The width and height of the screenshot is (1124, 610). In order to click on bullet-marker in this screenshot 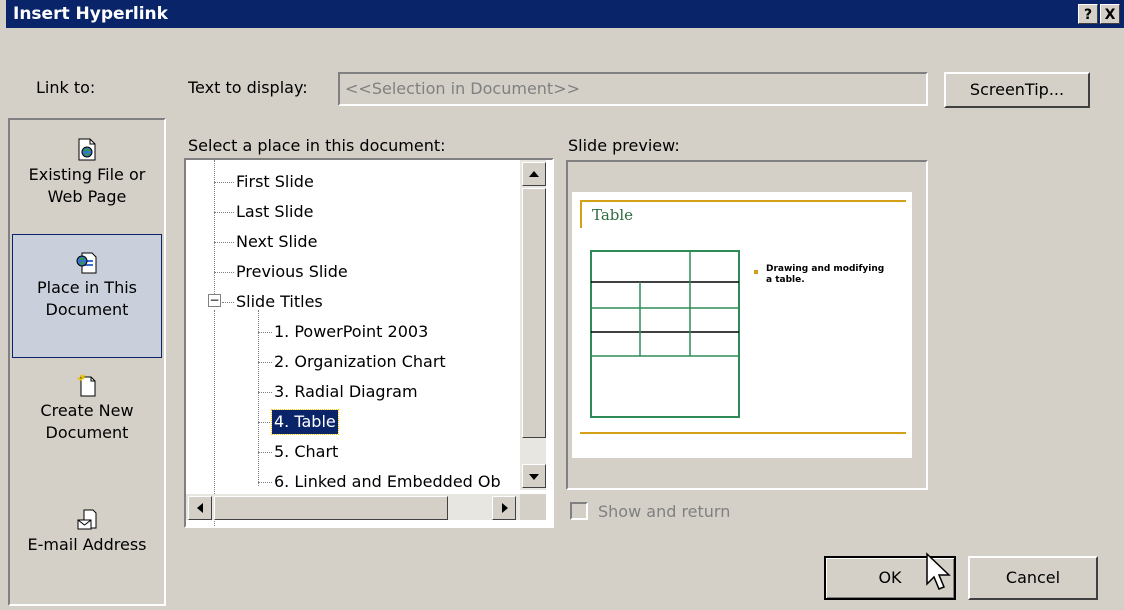, I will do `click(756, 272)`.